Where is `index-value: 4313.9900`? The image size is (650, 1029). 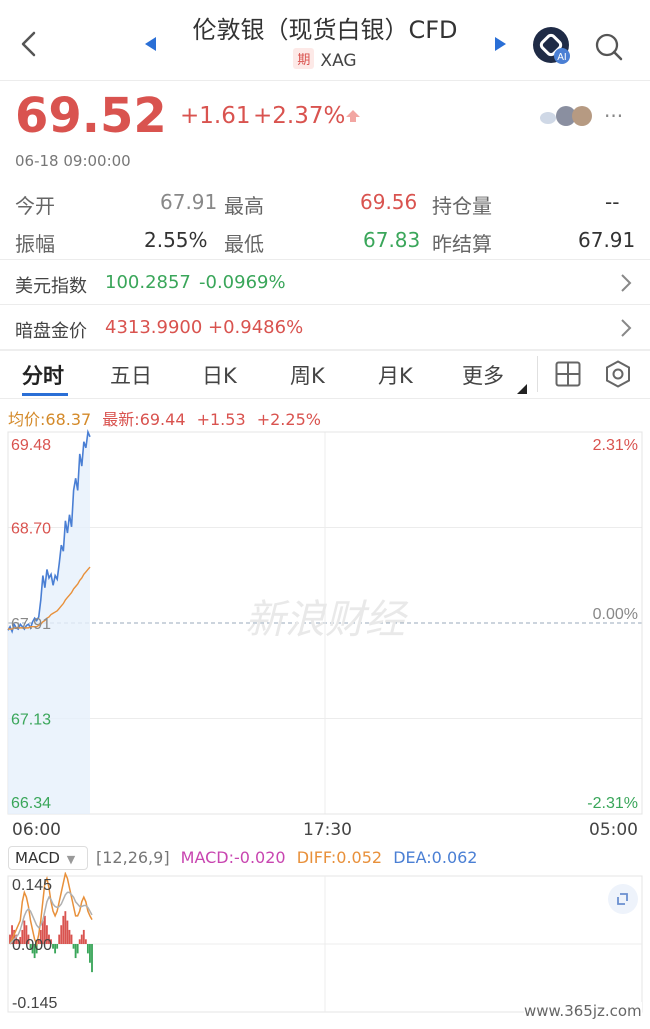
index-value: 4313.9900 is located at coordinates (154, 327).